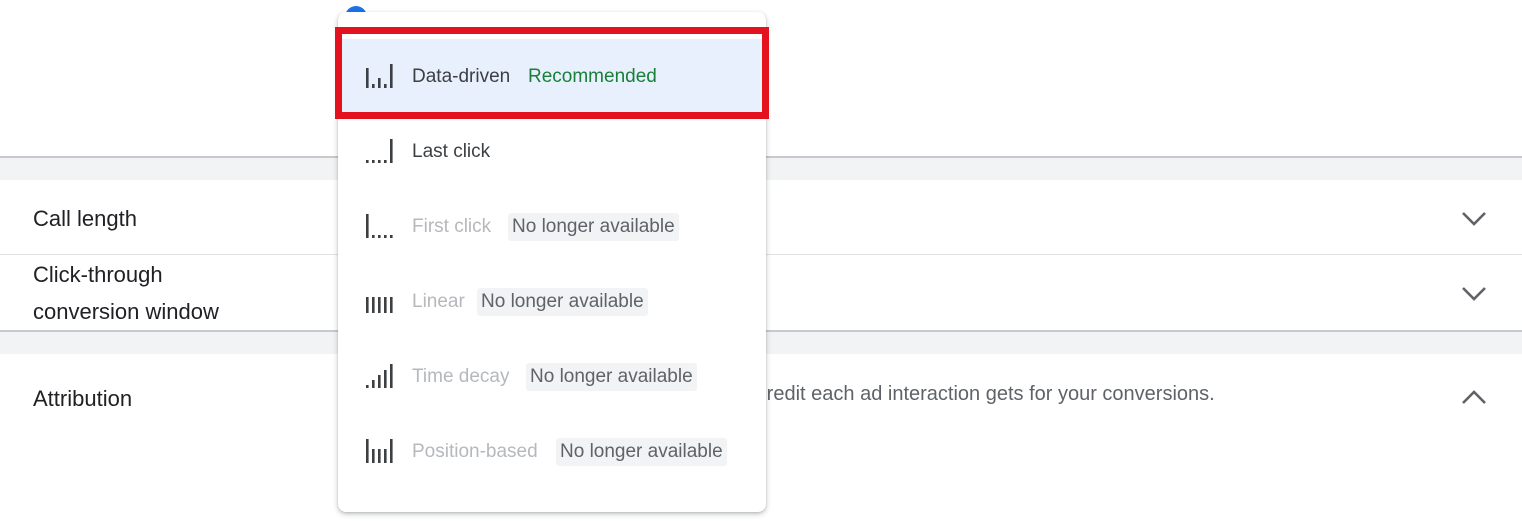 The width and height of the screenshot is (1522, 521). I want to click on menu-option-linear: Linear No longer available, so click(552, 301).